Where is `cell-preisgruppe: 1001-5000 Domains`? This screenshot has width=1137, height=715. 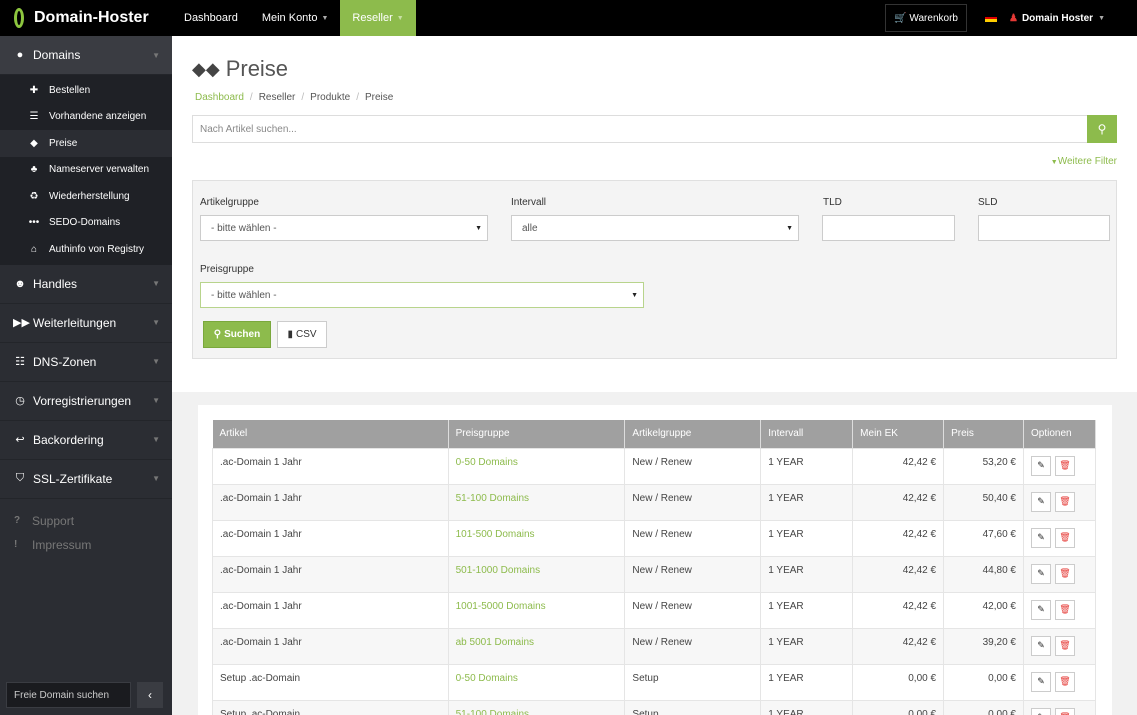 cell-preisgruppe: 1001-5000 Domains is located at coordinates (536, 610).